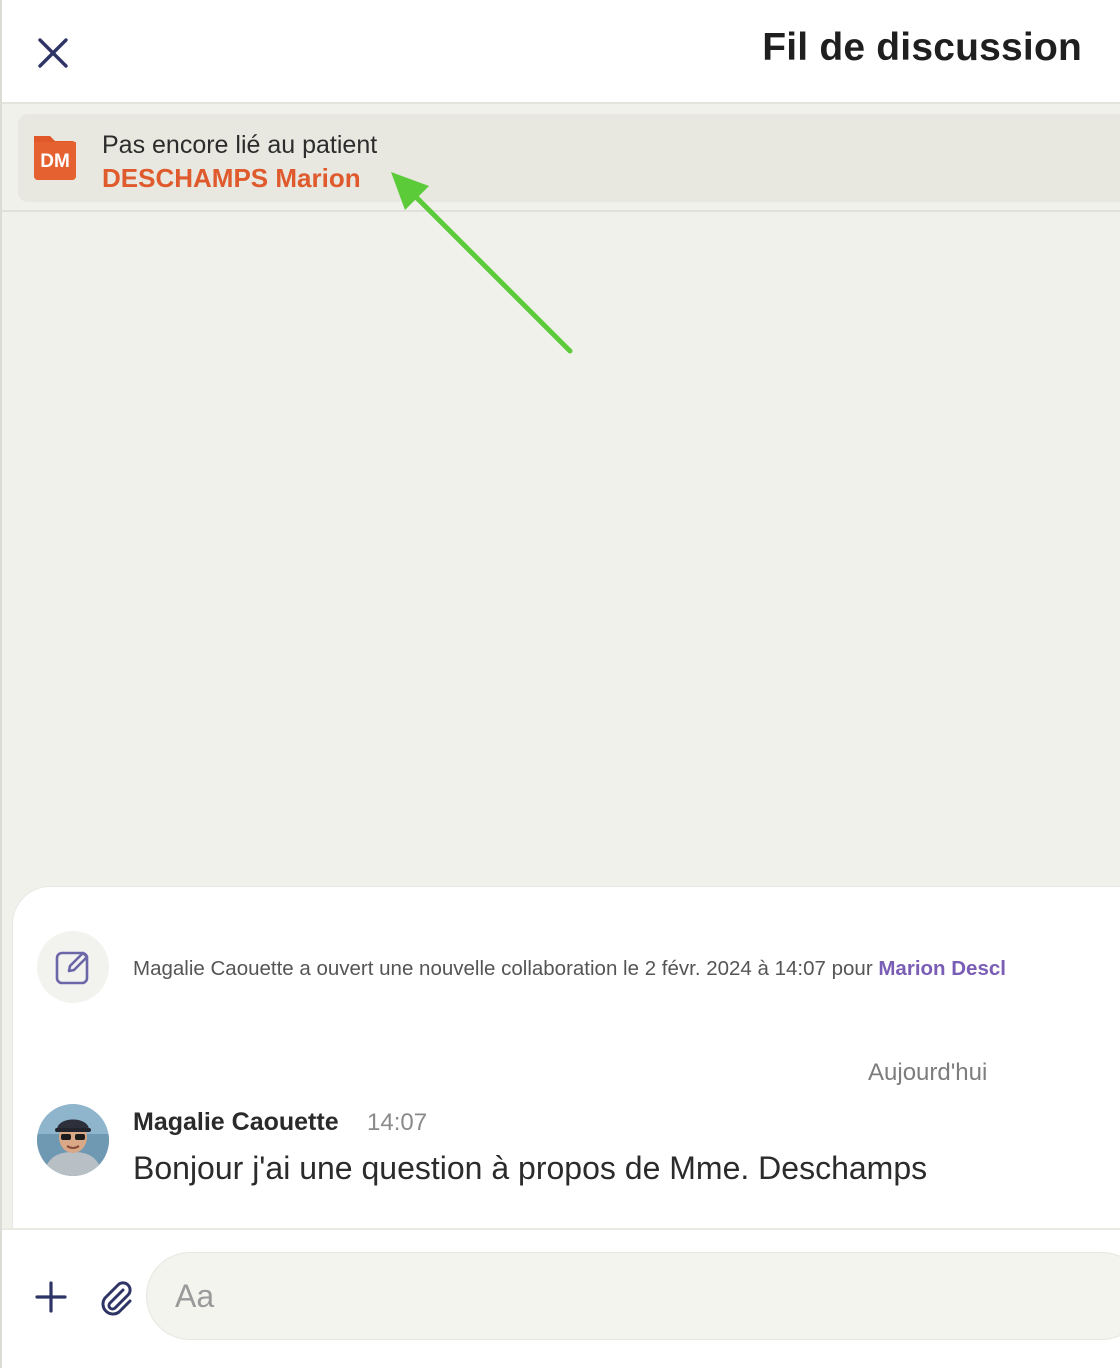 This screenshot has height=1368, width=1120. I want to click on collaboration-patient-link: Marion Descl, so click(942, 968).